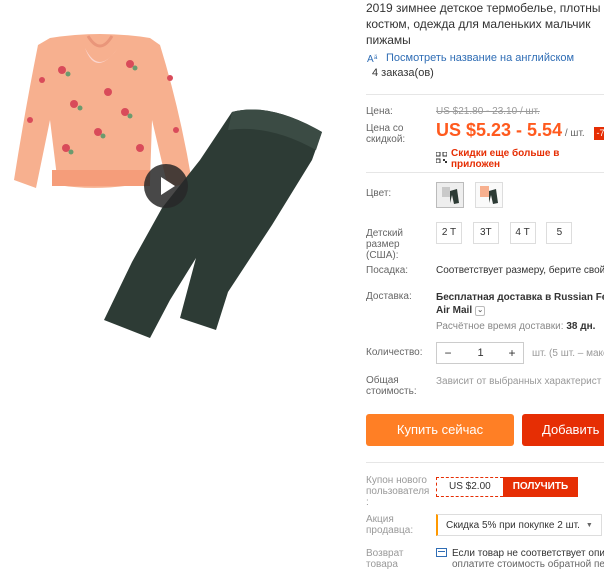  What do you see at coordinates (513, 525) in the screenshot?
I see `promo-text: Скидка 5% при покупке 2 шт.` at bounding box center [513, 525].